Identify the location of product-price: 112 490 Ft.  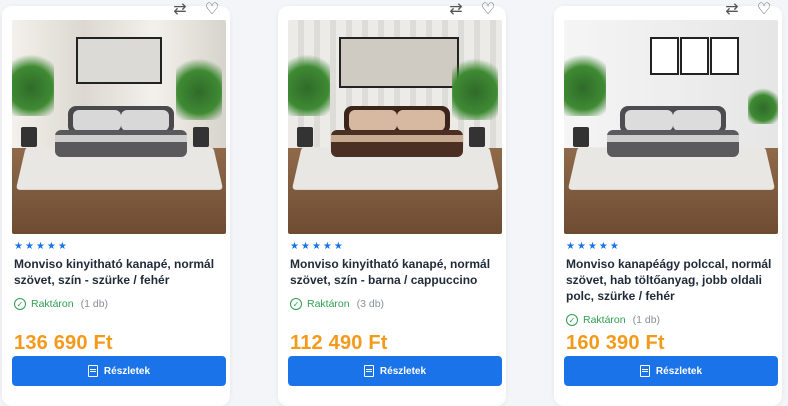
(339, 343).